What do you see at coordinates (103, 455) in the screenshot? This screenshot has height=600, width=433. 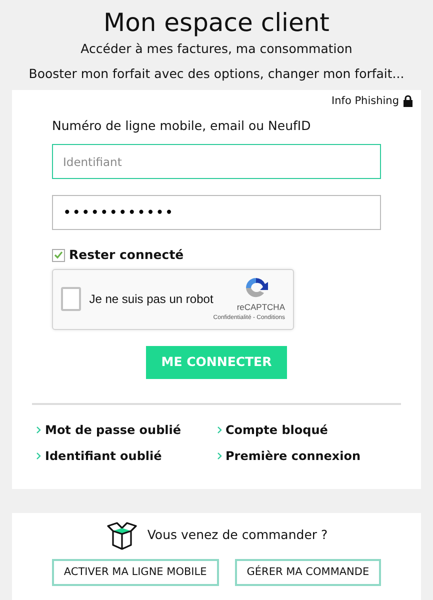 I see `help-link: Identifiant oublié` at bounding box center [103, 455].